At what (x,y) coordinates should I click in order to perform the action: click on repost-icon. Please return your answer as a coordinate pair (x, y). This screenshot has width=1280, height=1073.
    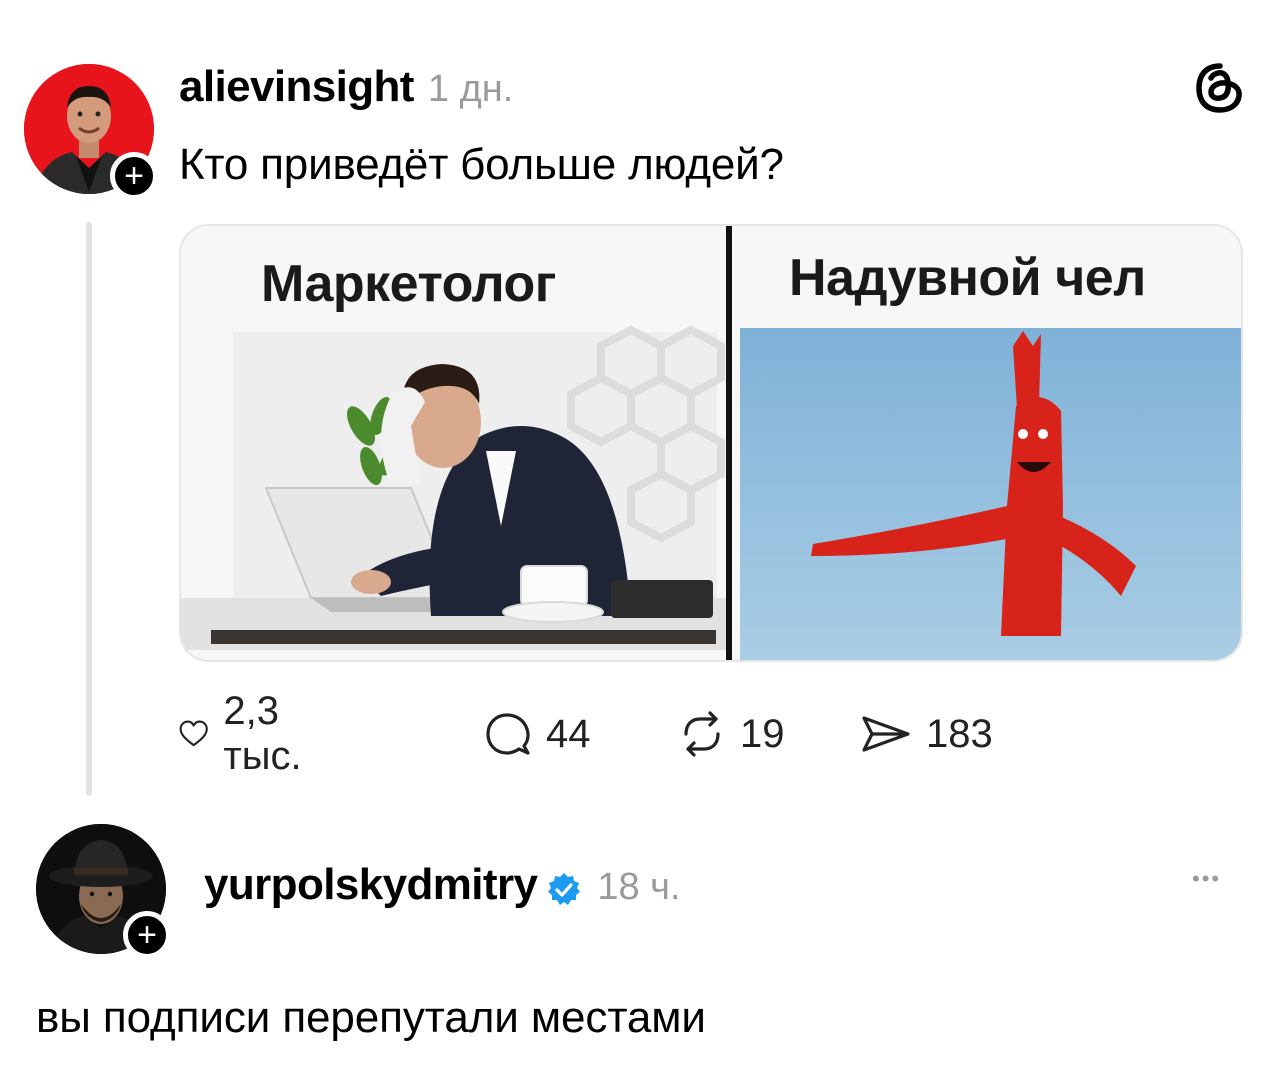
    Looking at the image, I should click on (702, 734).